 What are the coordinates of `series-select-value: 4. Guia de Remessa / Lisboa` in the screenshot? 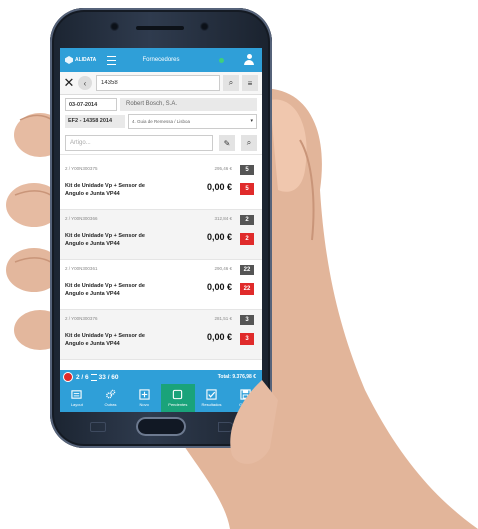 It's located at (161, 121).